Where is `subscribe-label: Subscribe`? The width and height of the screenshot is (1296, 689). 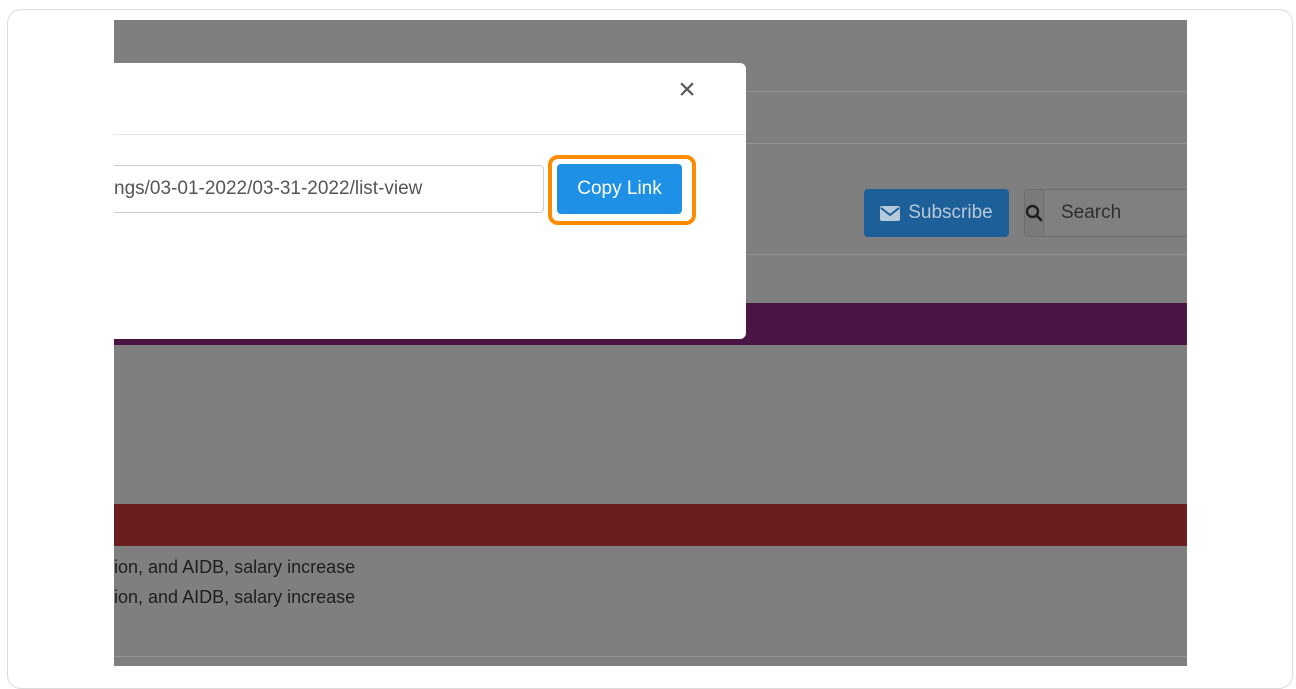
subscribe-label: Subscribe is located at coordinates (950, 212).